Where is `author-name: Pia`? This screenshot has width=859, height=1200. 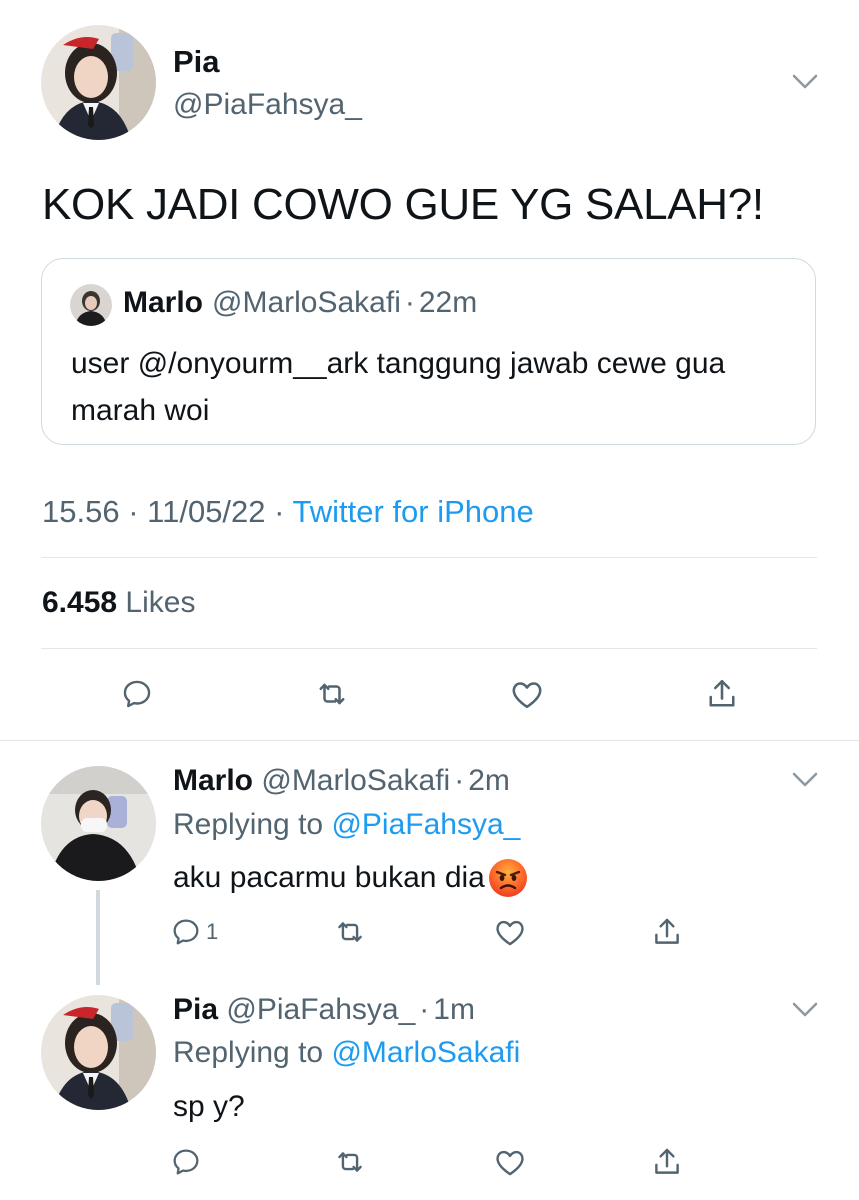 author-name: Pia is located at coordinates (196, 62).